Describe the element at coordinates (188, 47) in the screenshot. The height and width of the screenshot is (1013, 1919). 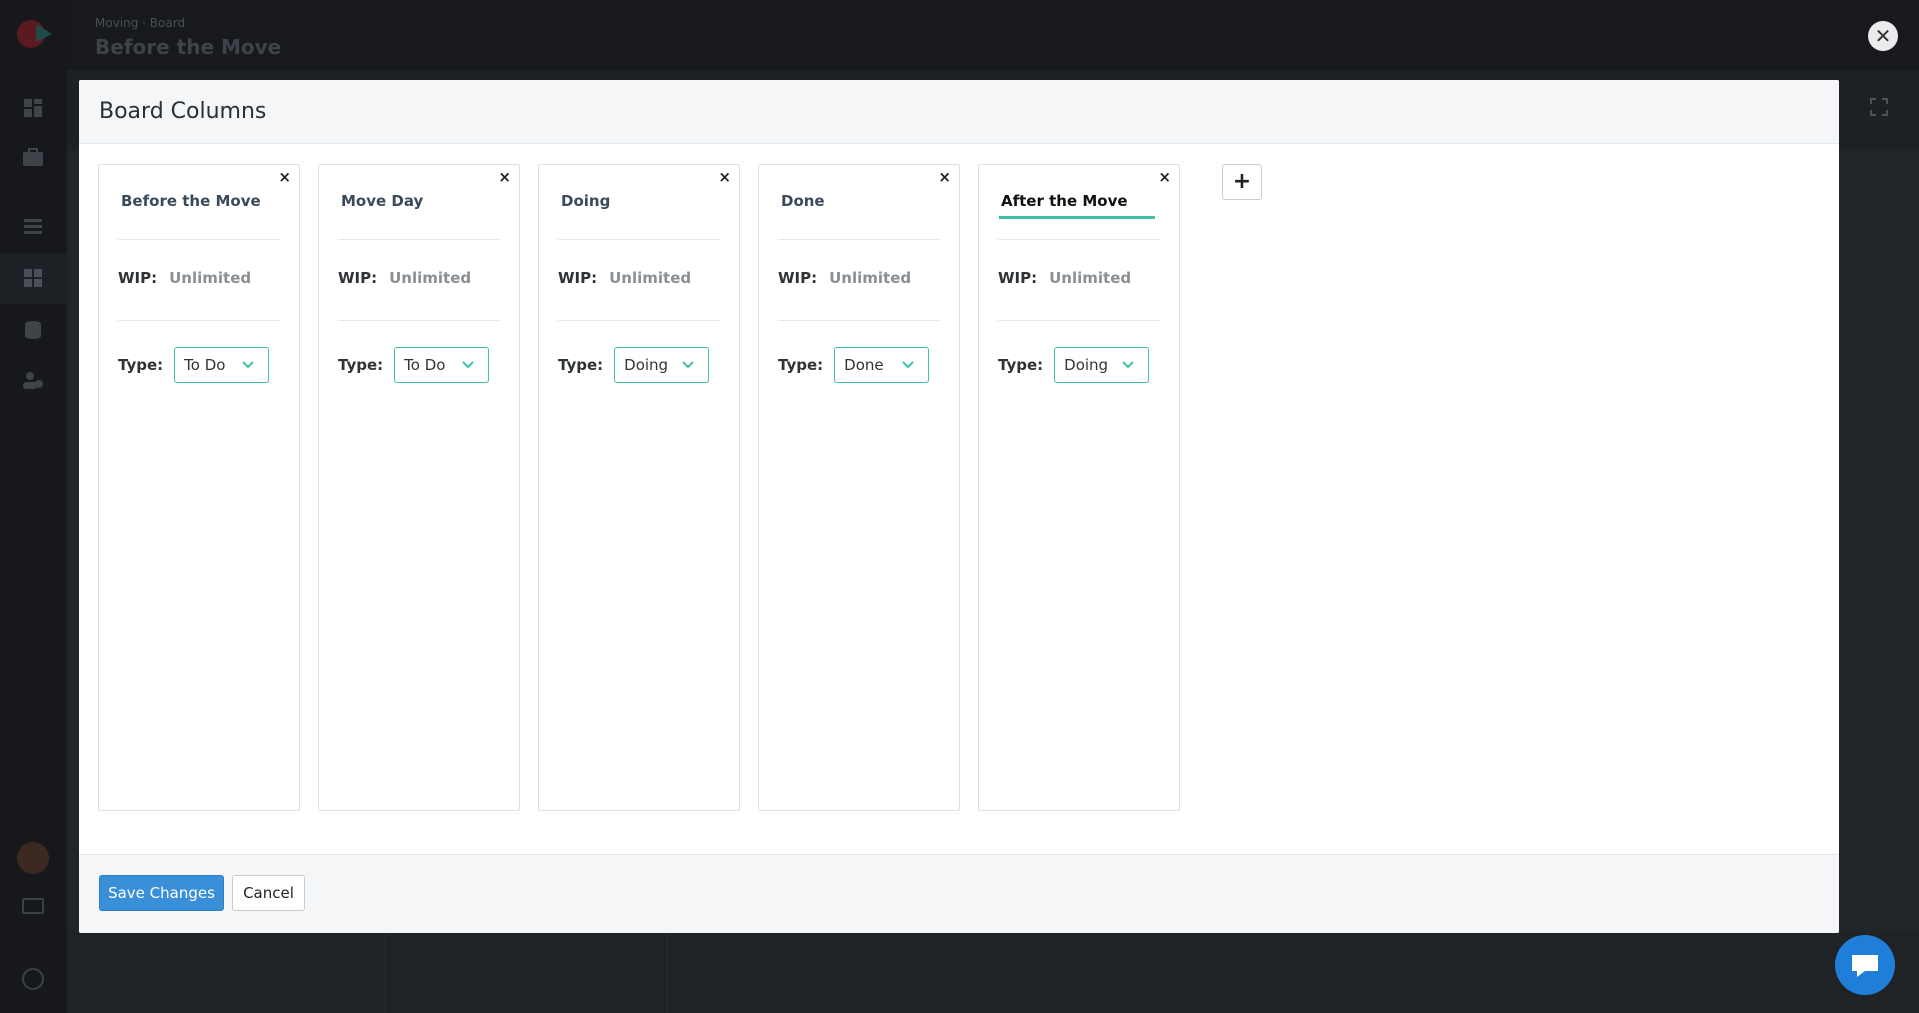
I see `page-title: Before the Move` at that location.